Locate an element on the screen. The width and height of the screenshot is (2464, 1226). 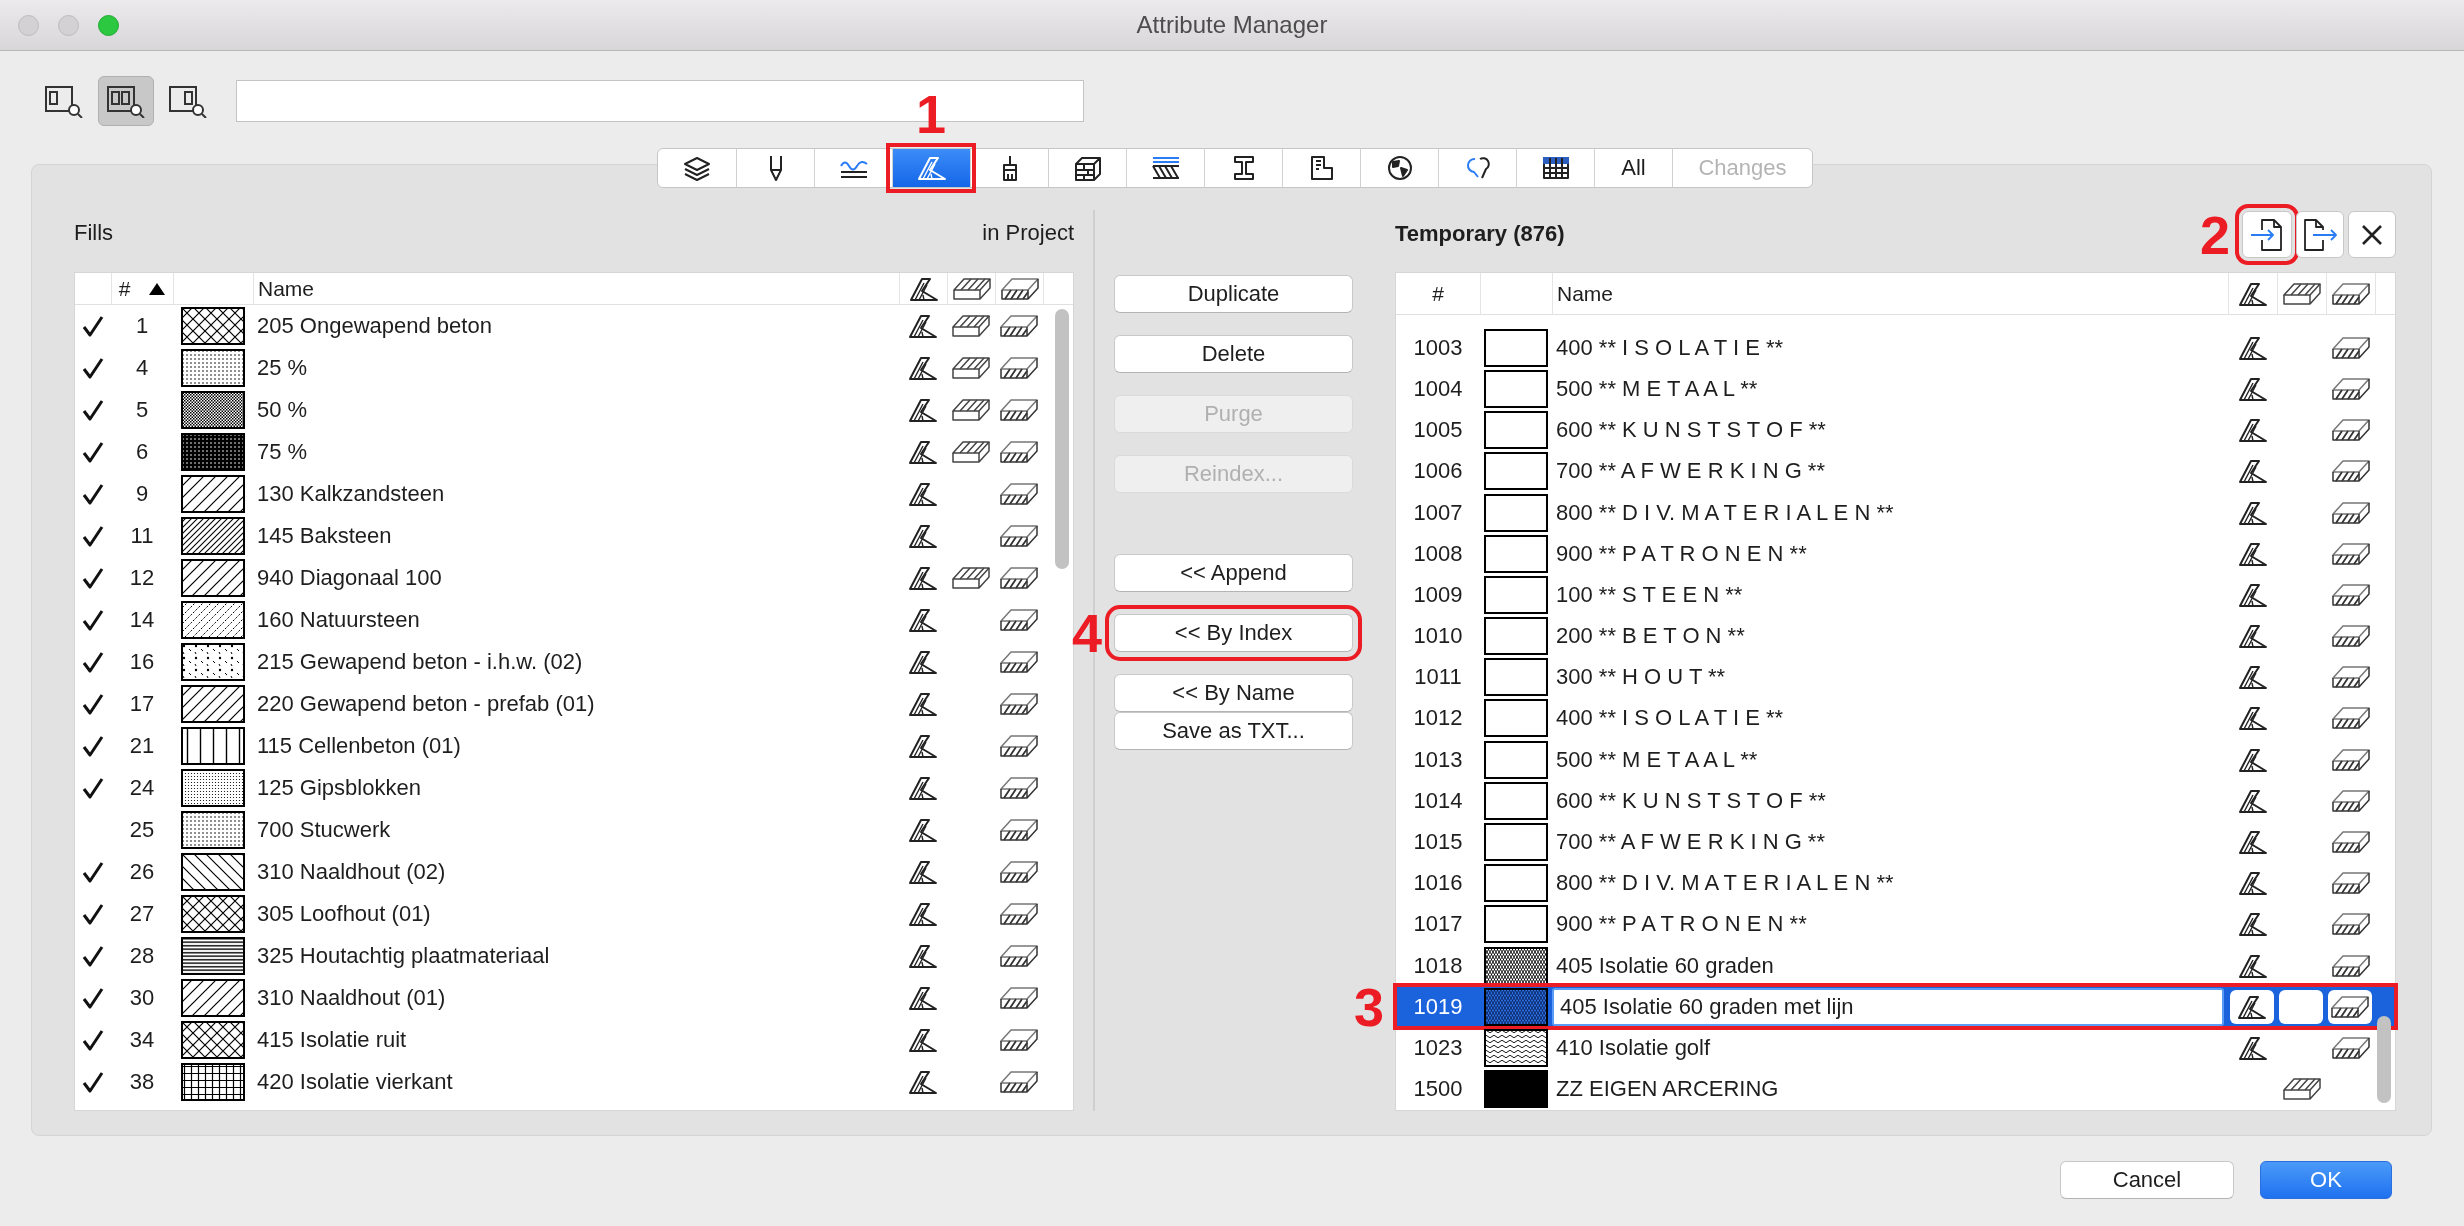
fill-row: 1013 500 ** M E T A A L ** is located at coordinates (1895, 760).